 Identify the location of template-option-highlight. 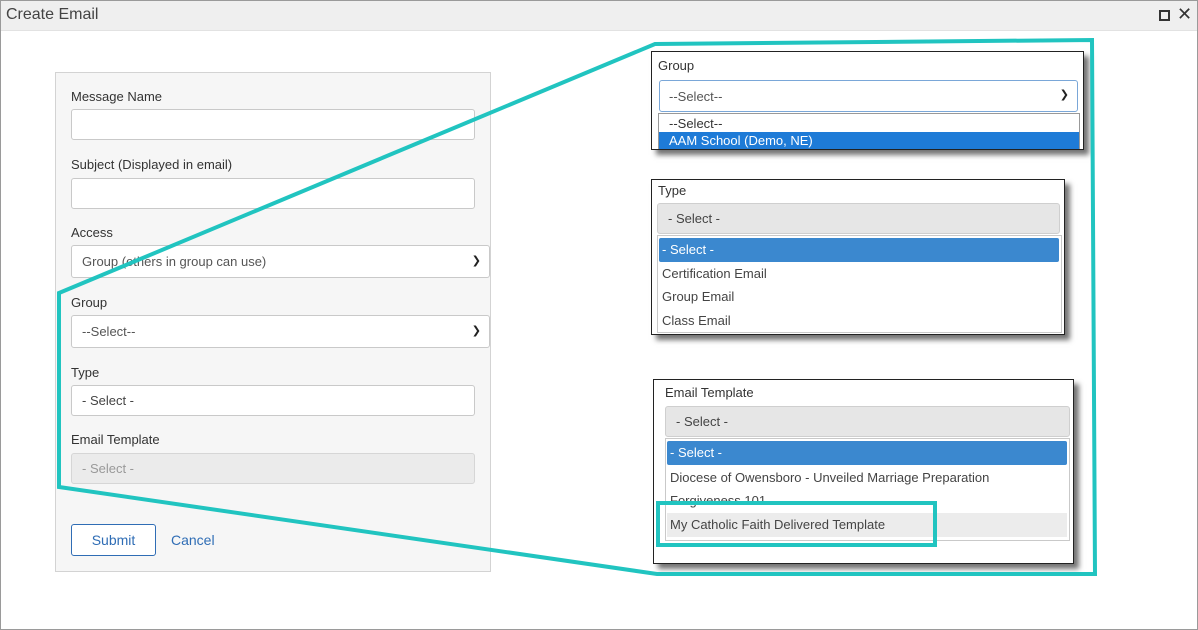
(796, 524).